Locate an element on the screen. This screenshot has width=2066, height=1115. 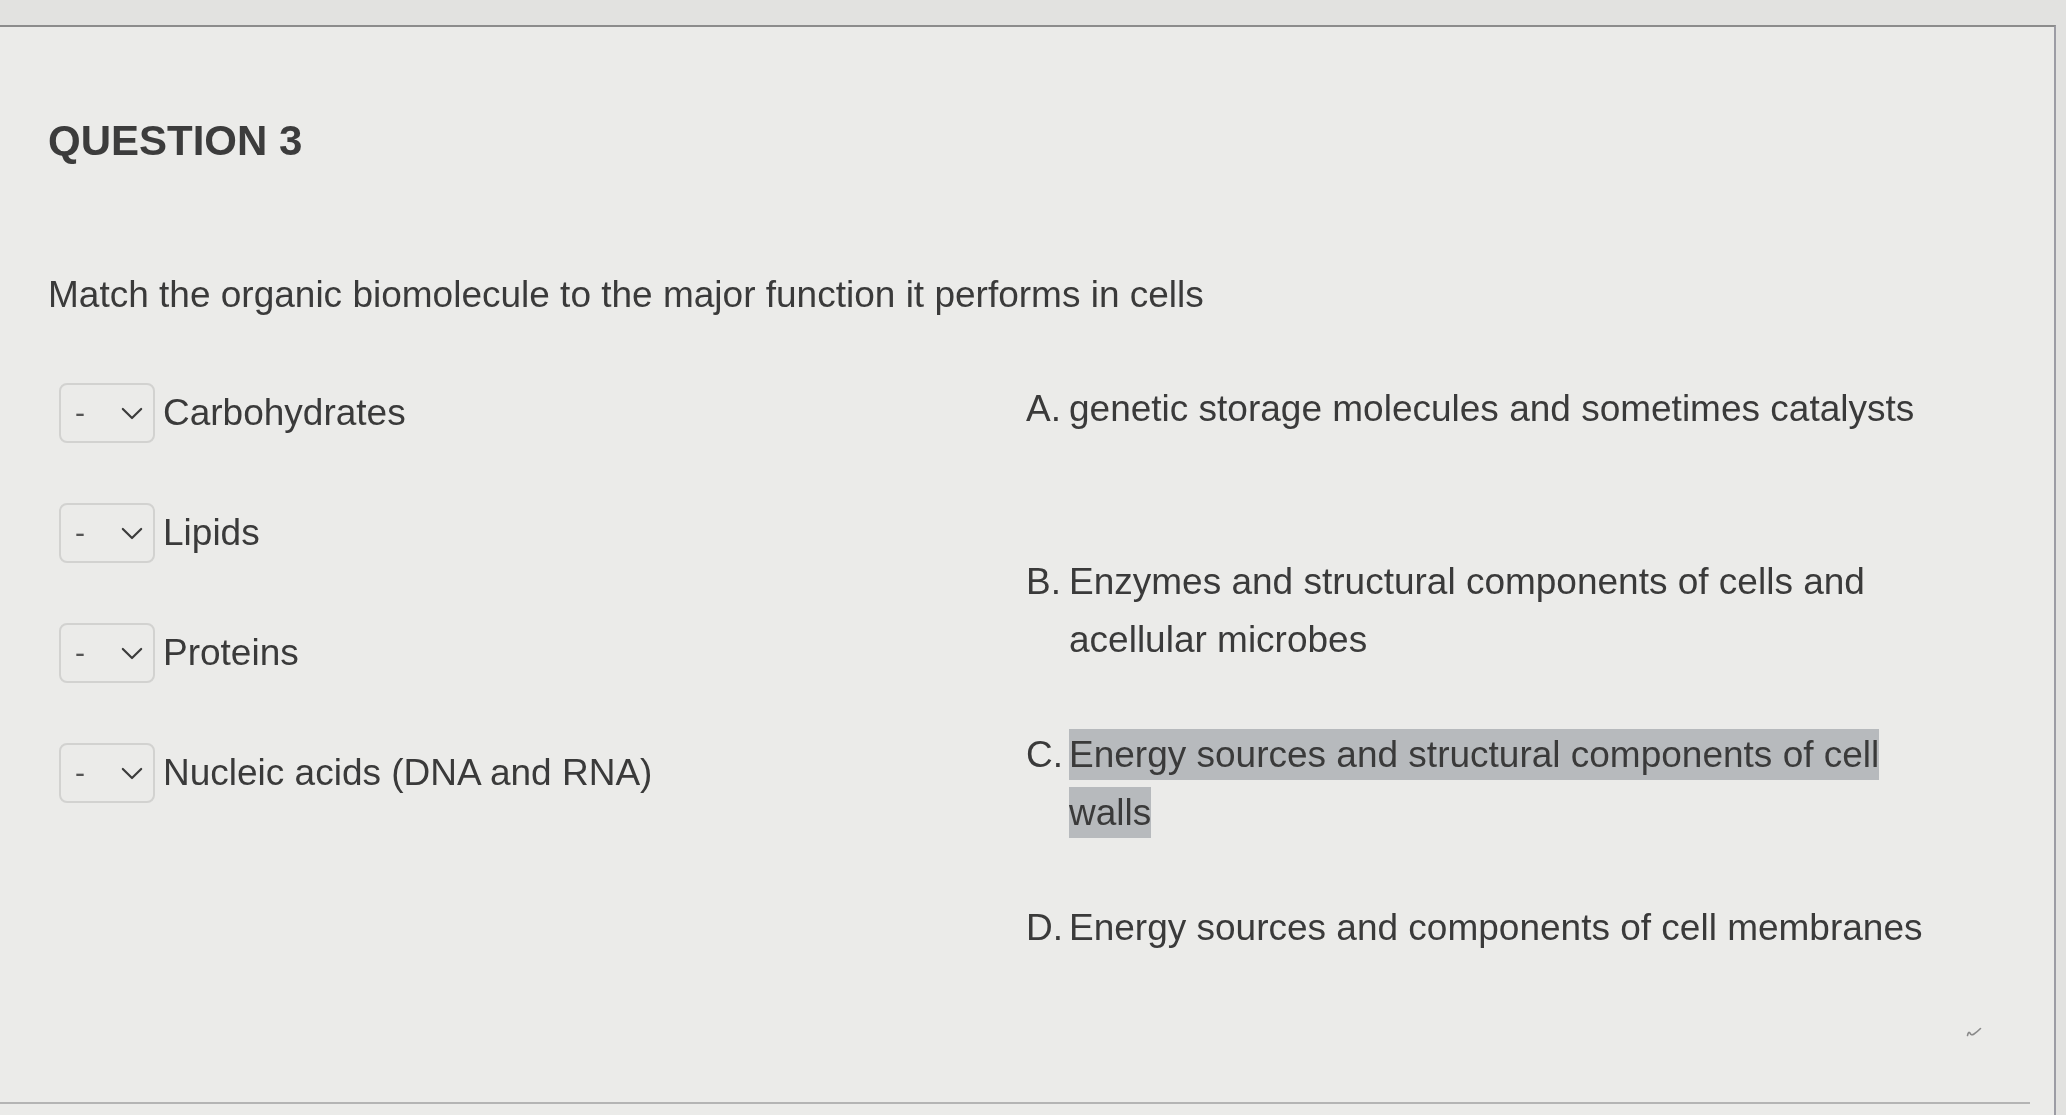
option-letter: B. is located at coordinates (1044, 582).